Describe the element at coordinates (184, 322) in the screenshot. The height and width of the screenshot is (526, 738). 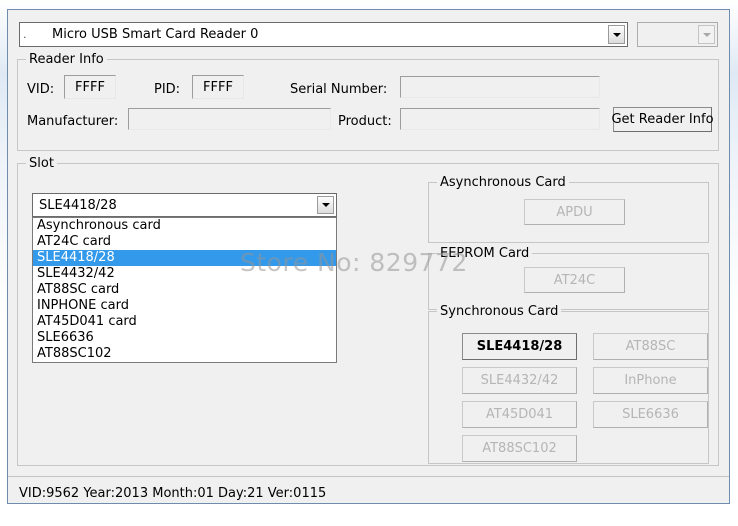
I see `slot-option-6: AT45D041 card` at that location.